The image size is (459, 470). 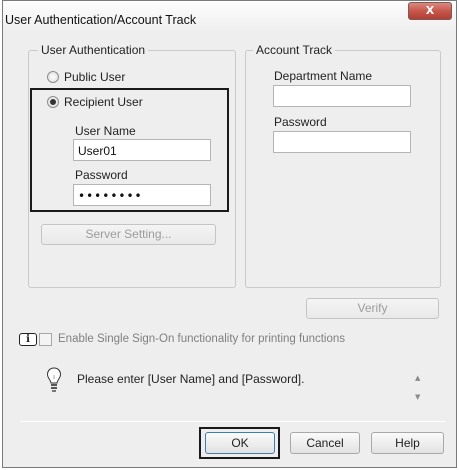 What do you see at coordinates (142, 150) in the screenshot?
I see `user-name-field: User01` at bounding box center [142, 150].